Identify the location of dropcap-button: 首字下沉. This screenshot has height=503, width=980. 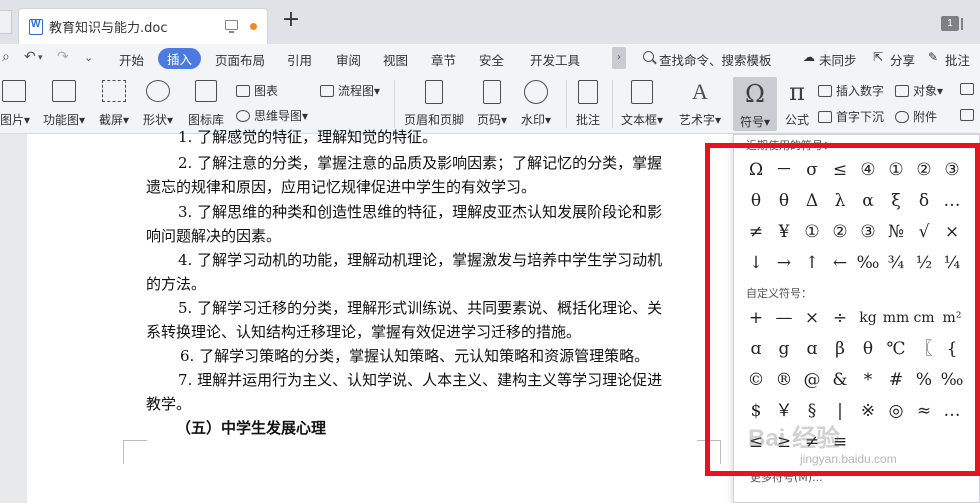
(851, 116).